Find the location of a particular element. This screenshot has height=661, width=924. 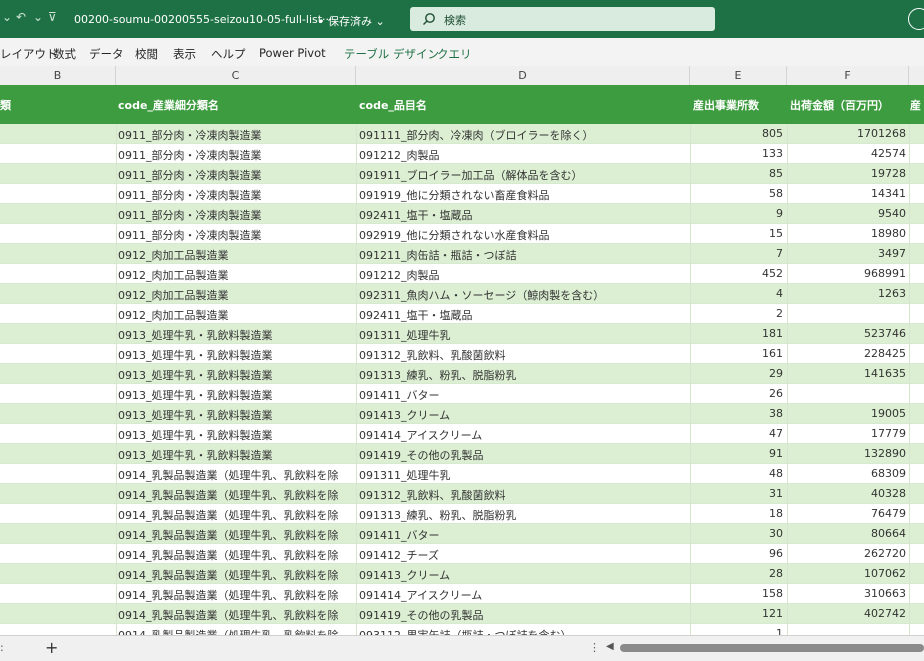

cell-shipment-value: 18980 is located at coordinates (846, 233).